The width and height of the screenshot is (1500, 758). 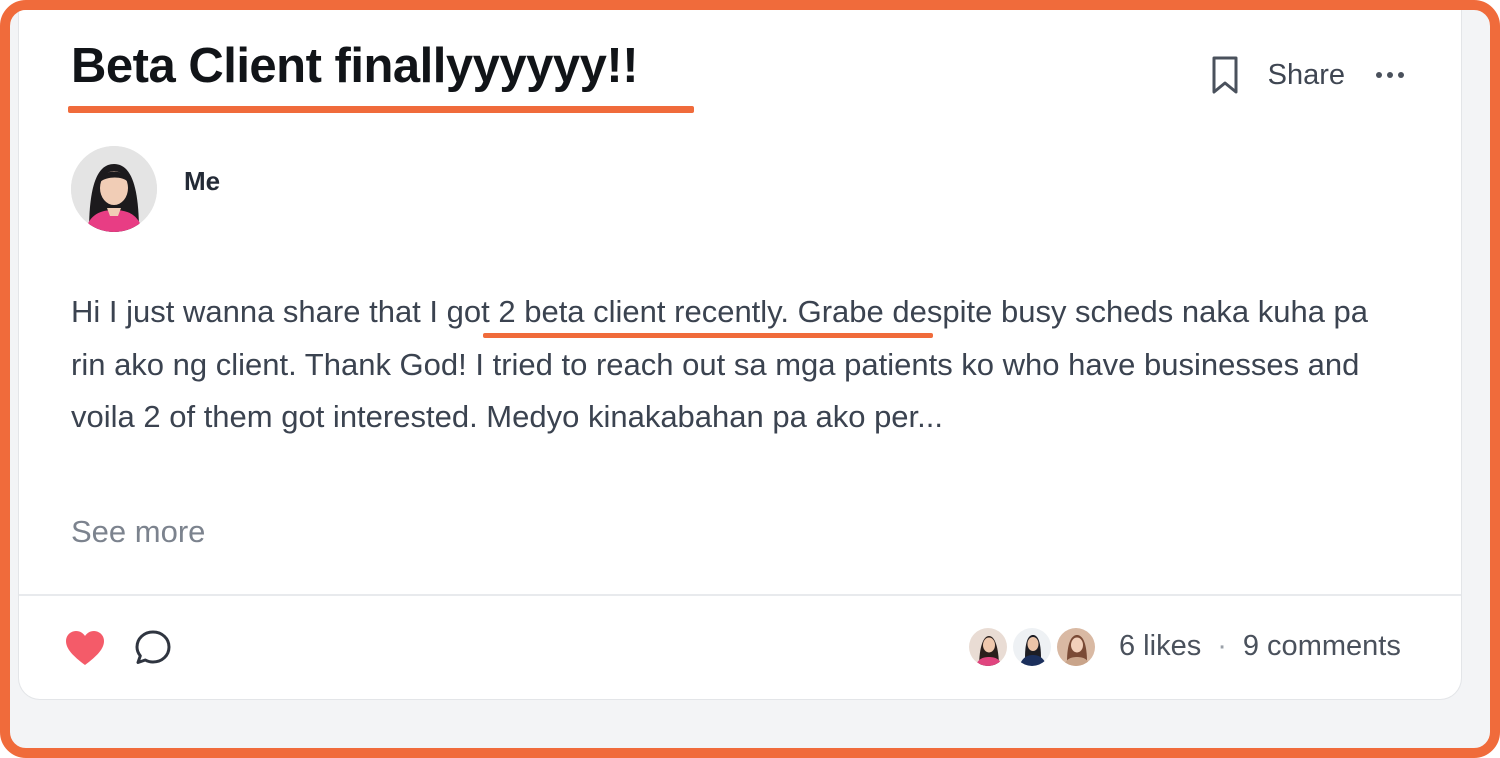 What do you see at coordinates (609, 311) in the screenshot?
I see `post-body-highlight: I got 2 beta client recently.` at bounding box center [609, 311].